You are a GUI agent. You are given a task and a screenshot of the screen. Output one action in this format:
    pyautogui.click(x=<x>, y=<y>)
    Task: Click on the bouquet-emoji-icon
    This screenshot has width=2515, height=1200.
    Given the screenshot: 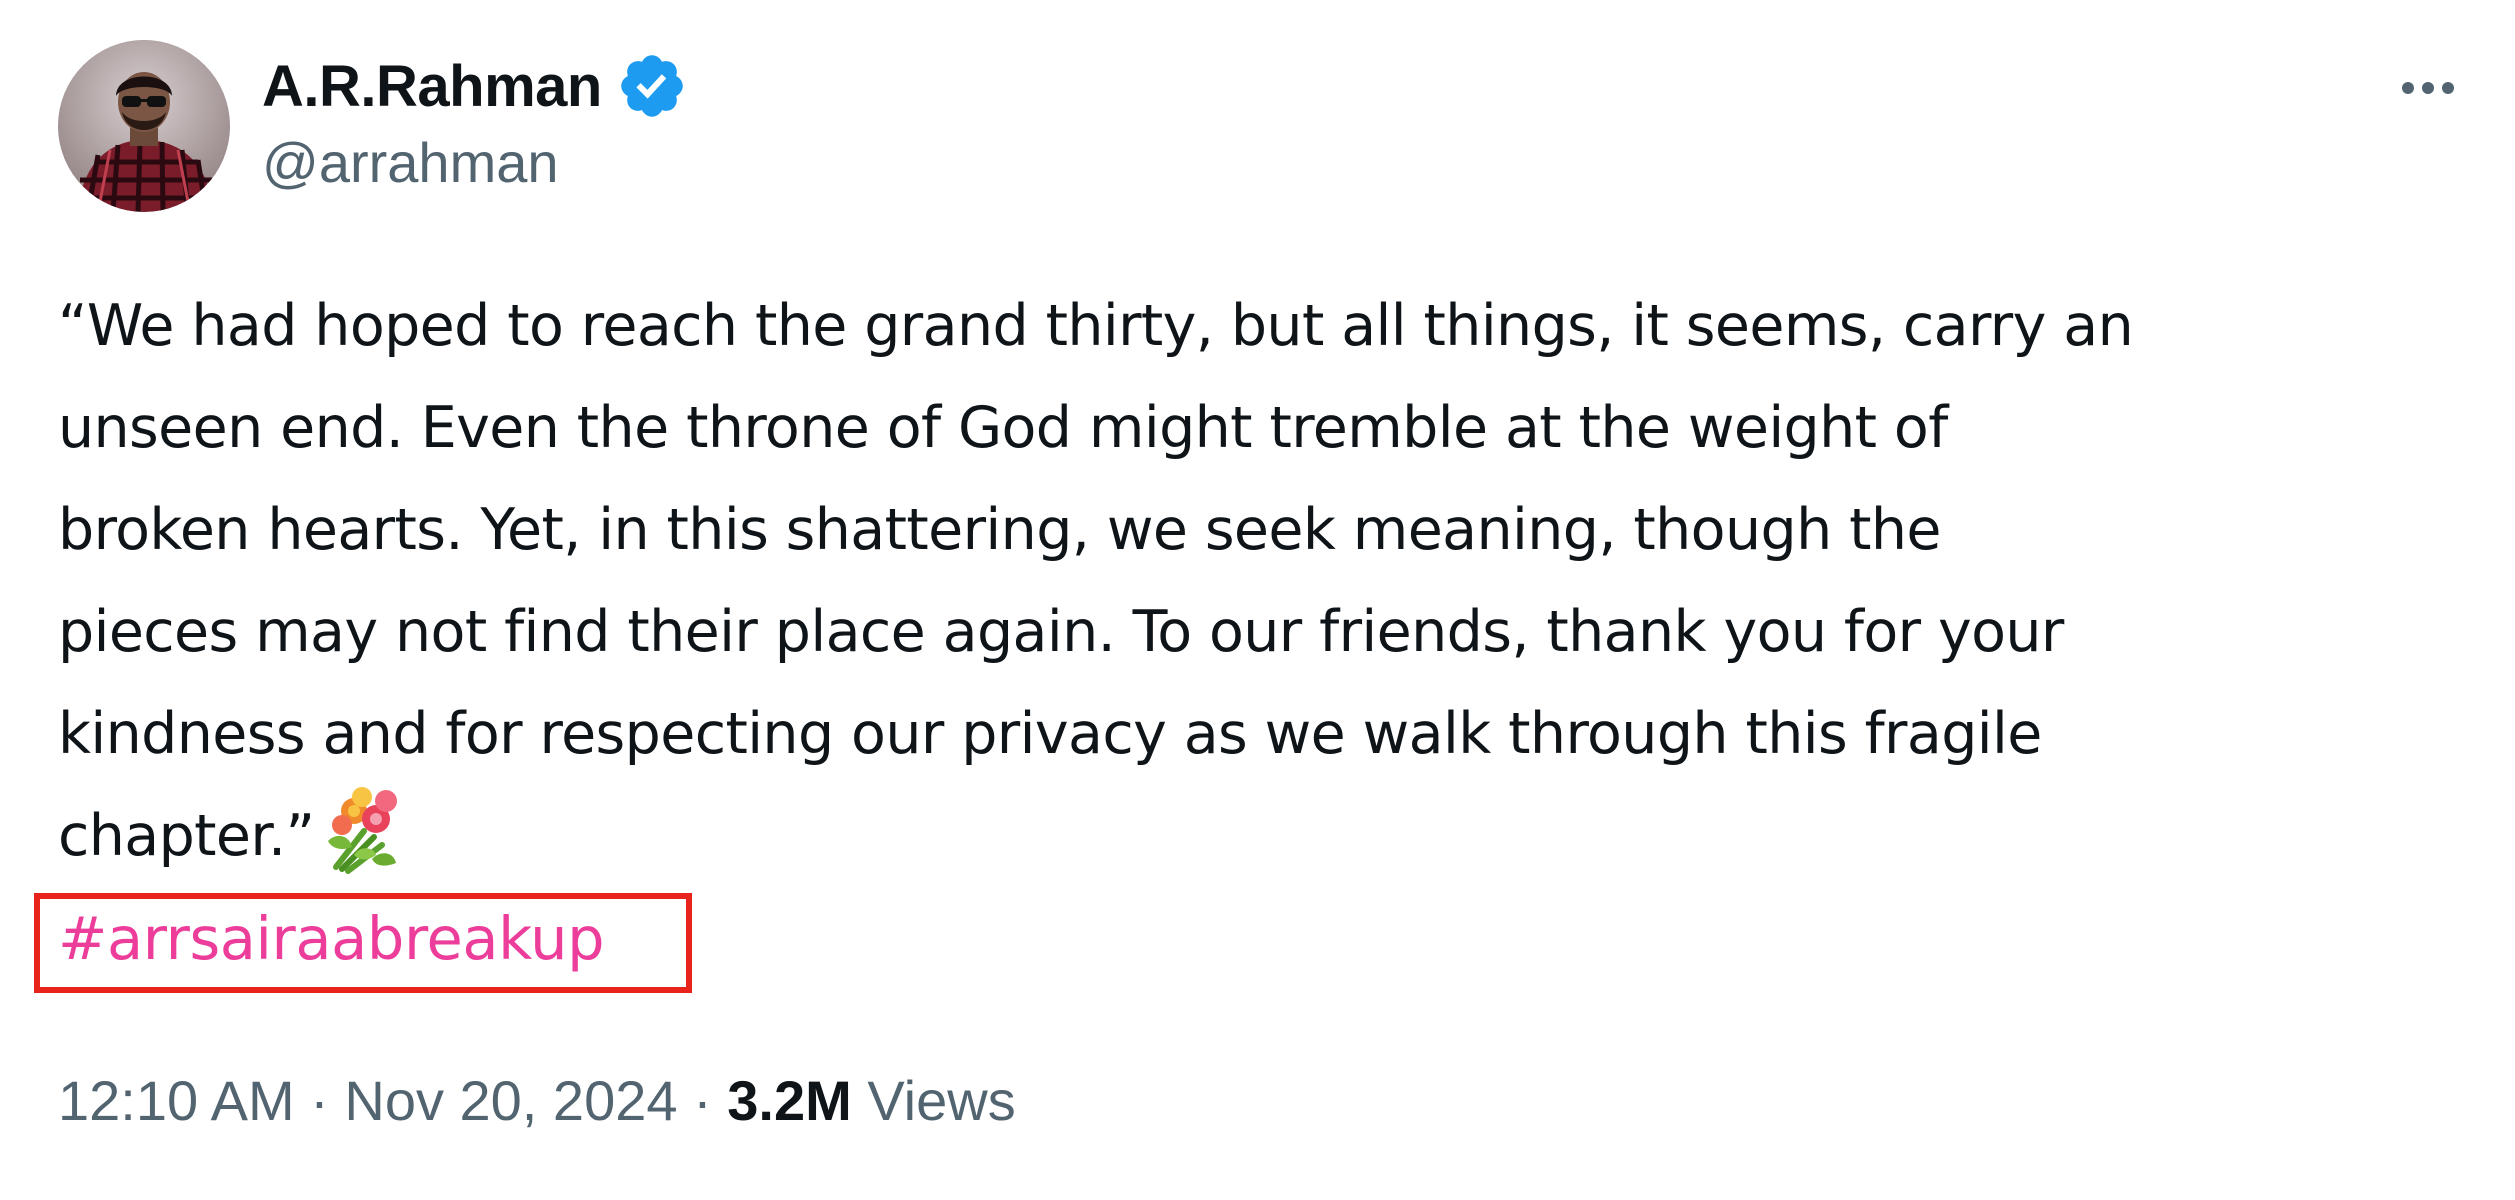 What is the action you would take?
    pyautogui.click(x=359, y=830)
    